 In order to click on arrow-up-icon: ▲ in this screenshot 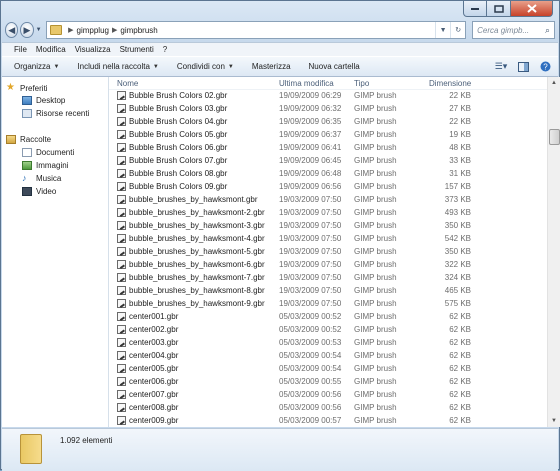, I will do `click(554, 83)`.